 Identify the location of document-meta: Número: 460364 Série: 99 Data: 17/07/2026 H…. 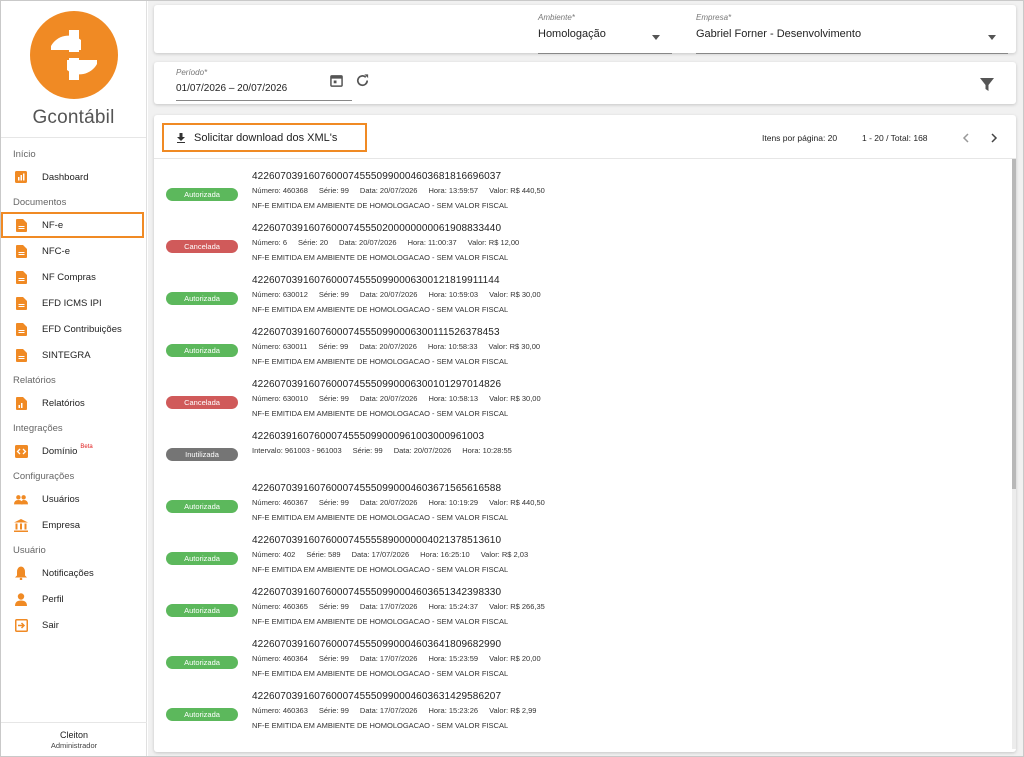
(402, 658).